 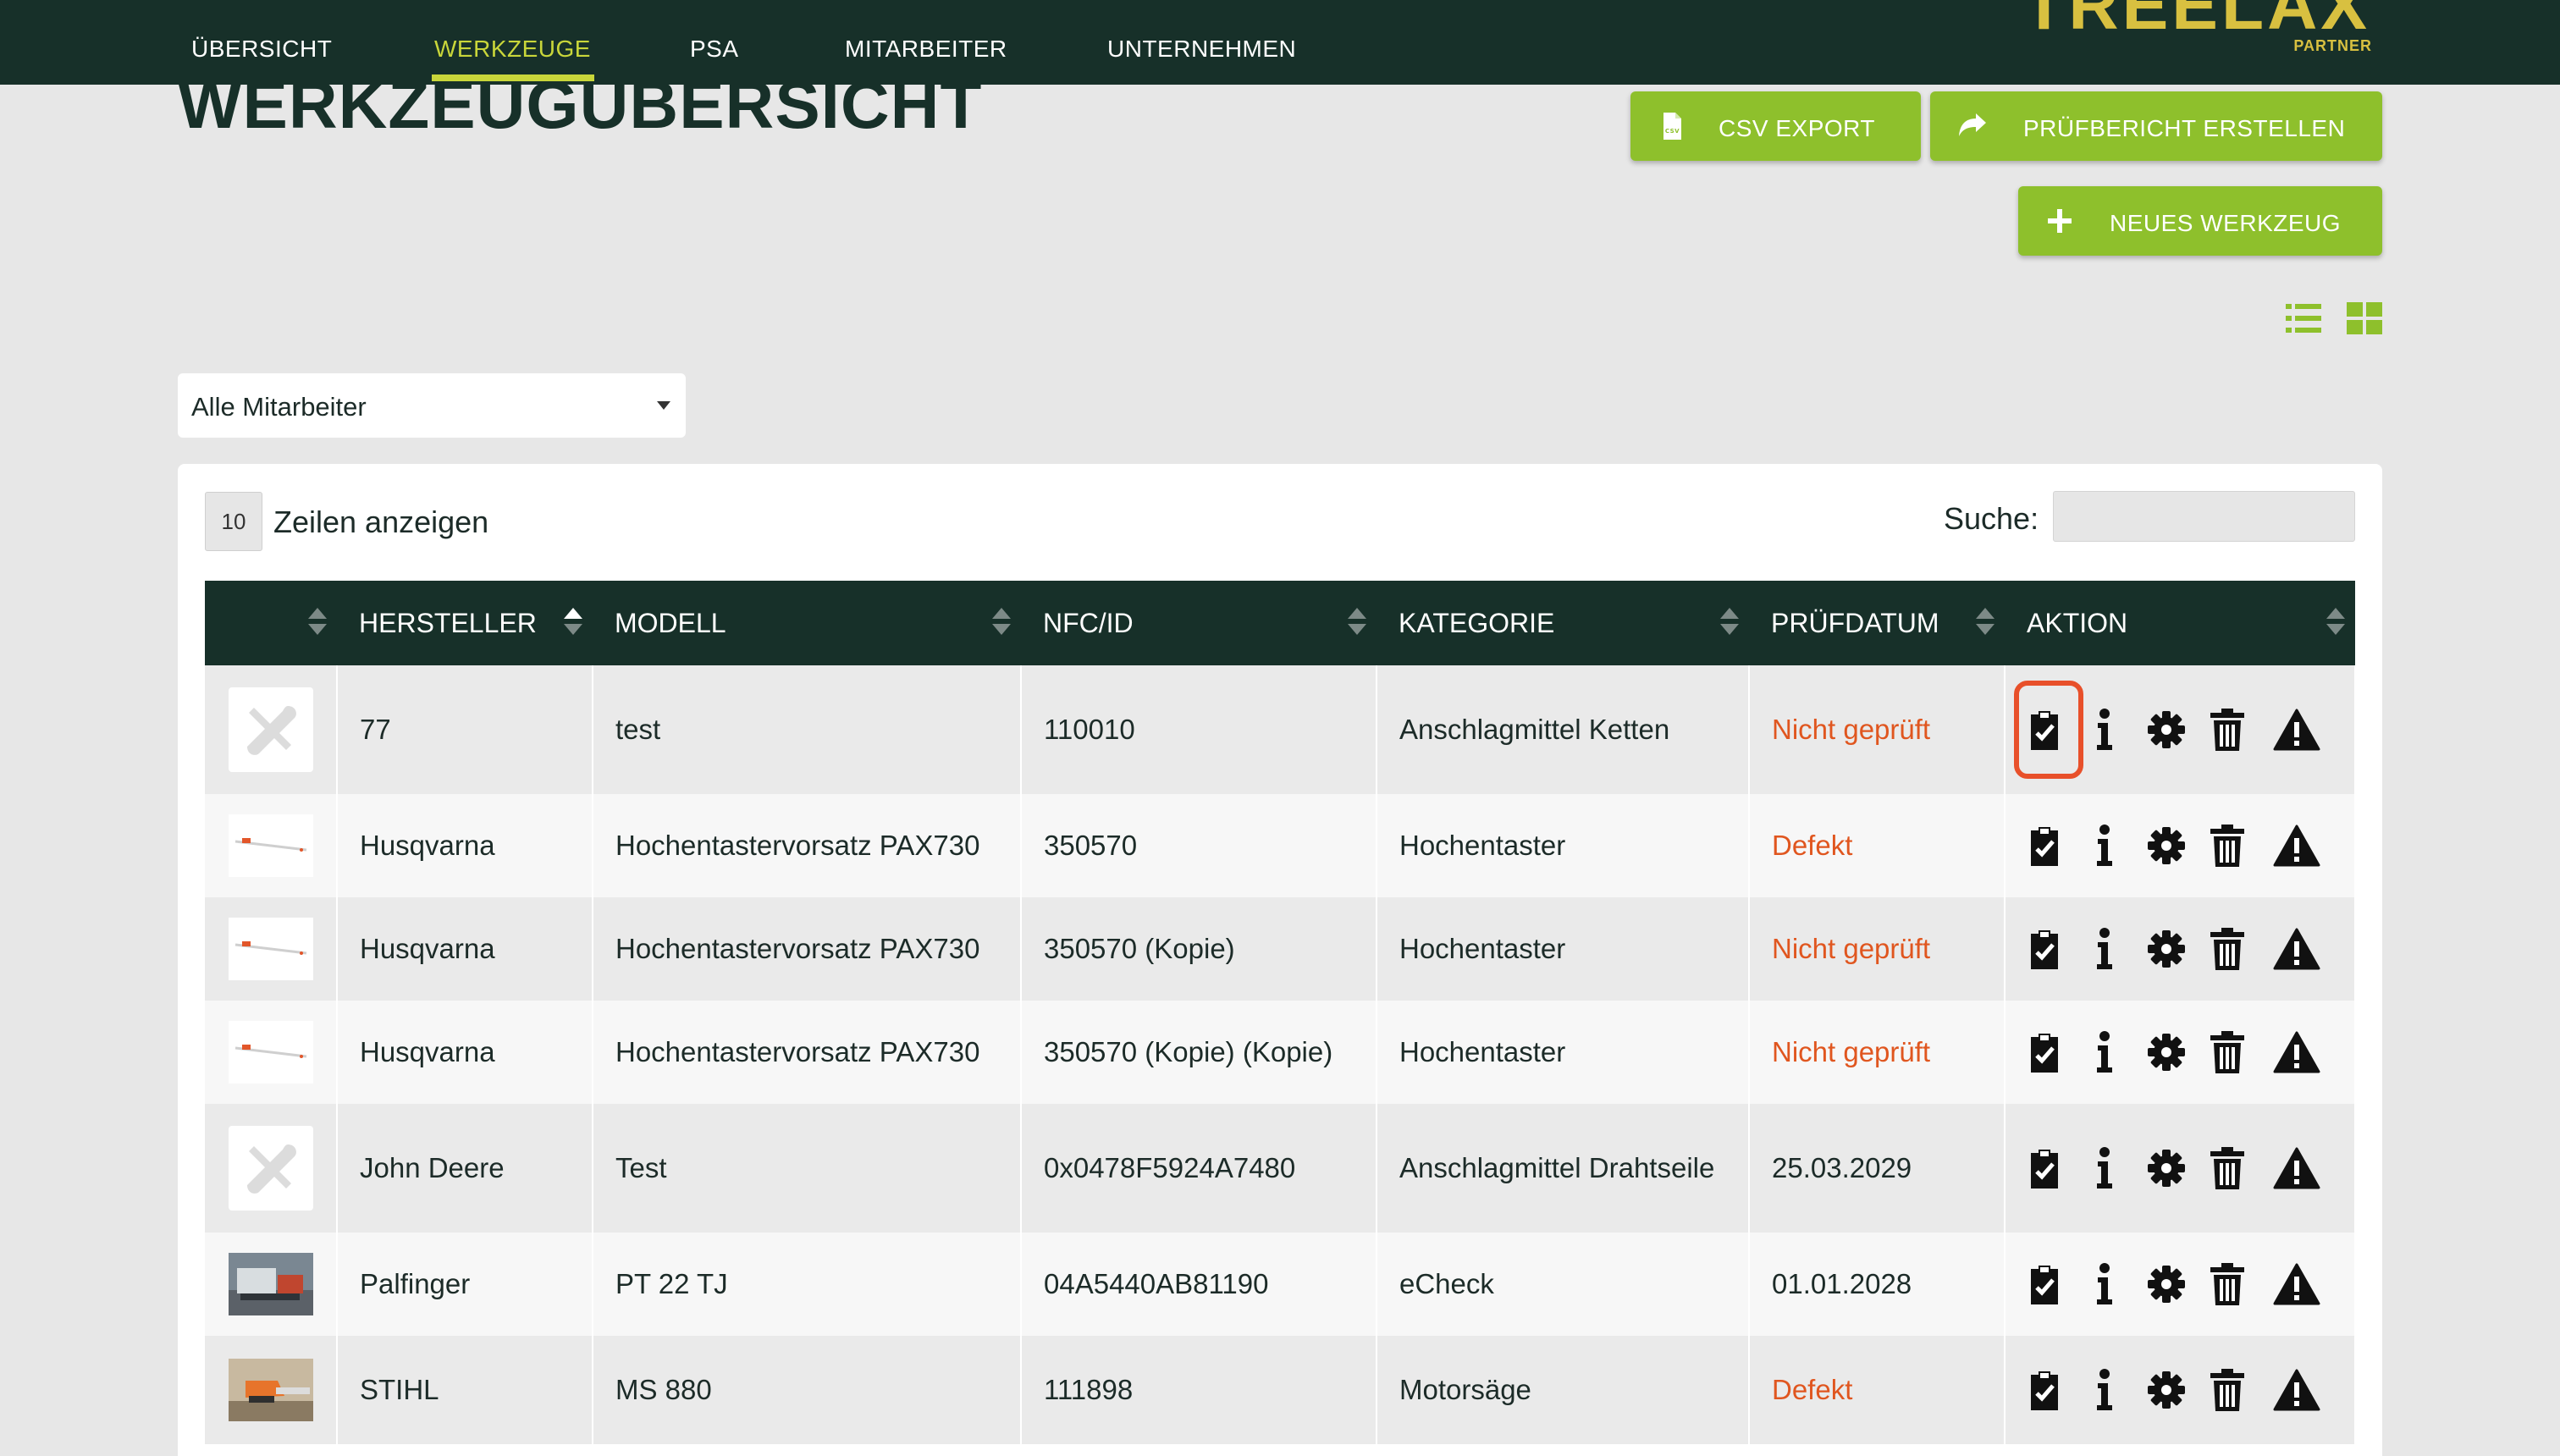 I want to click on column-header-aktion: AKTION, so click(x=2180, y=623).